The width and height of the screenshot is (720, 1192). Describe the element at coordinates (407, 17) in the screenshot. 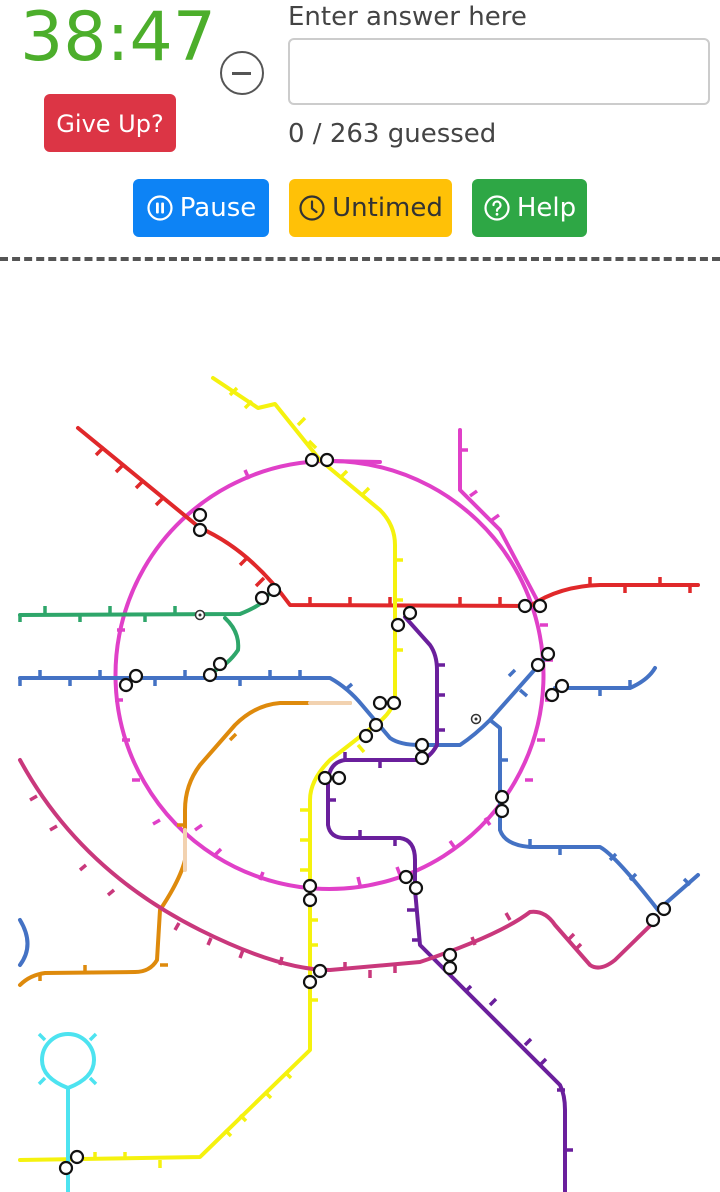

I see `answer-label: Enter answer here` at that location.